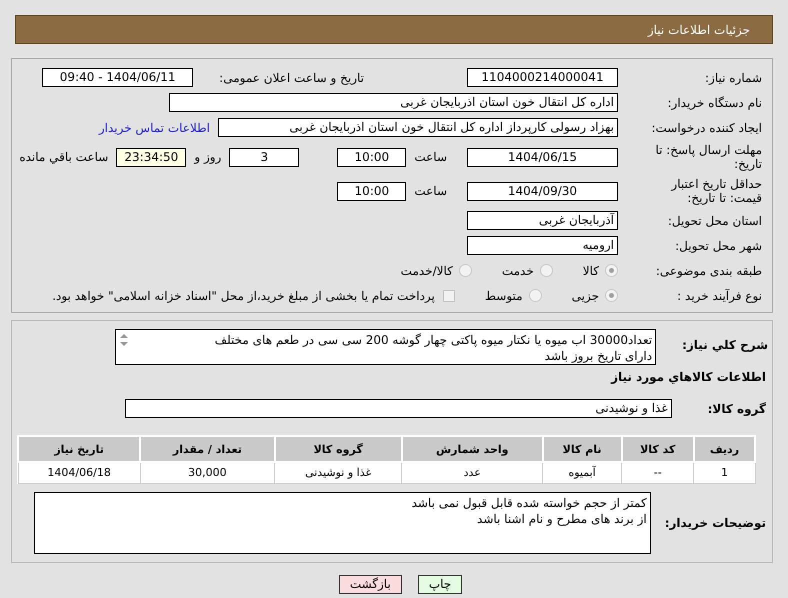 The width and height of the screenshot is (788, 598). What do you see at coordinates (472, 472) in the screenshot?
I see `table-cell: عدد` at bounding box center [472, 472].